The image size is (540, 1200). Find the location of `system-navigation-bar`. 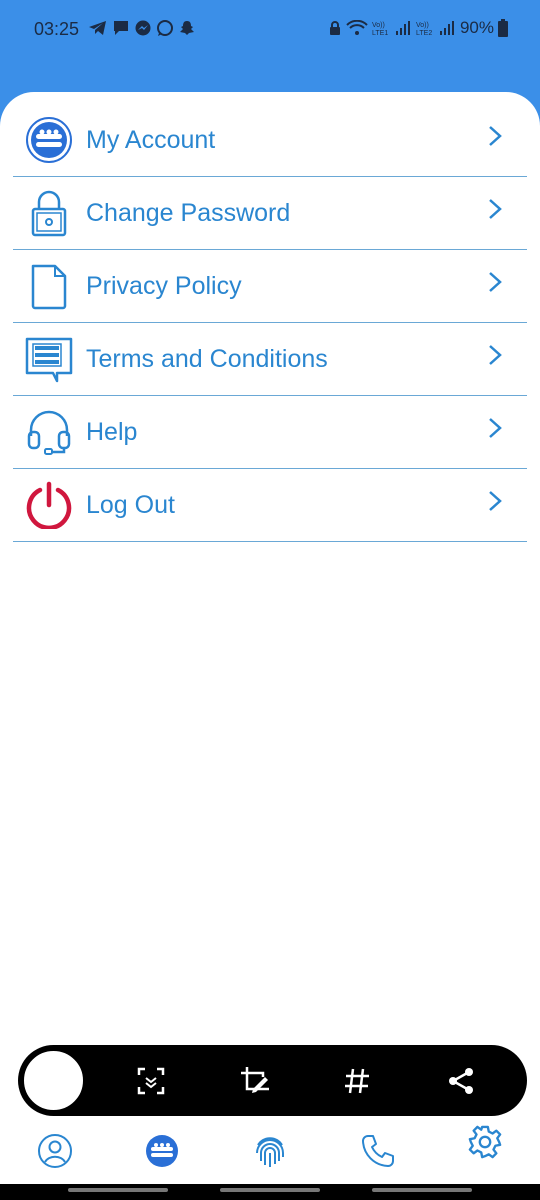

system-navigation-bar is located at coordinates (270, 1192).